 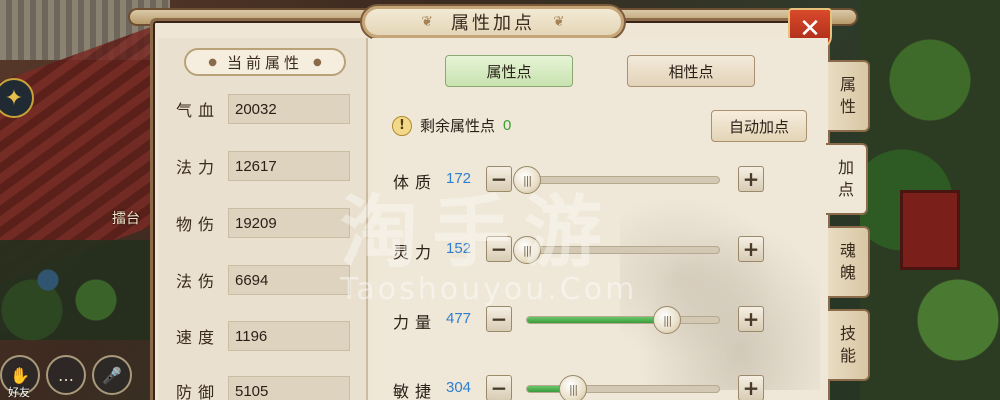 What do you see at coordinates (559, 22) in the screenshot?
I see `title-ornament-right-icon: ❦` at bounding box center [559, 22].